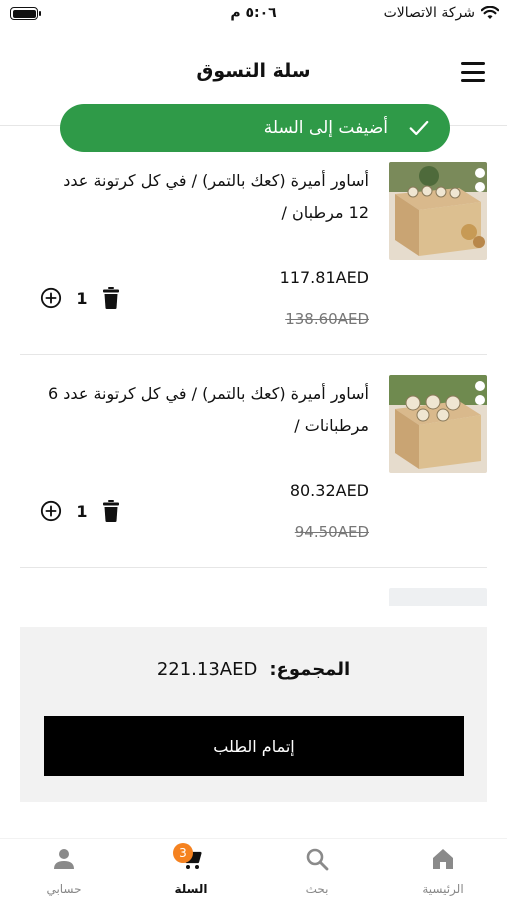  Describe the element at coordinates (443, 871) in the screenshot. I see `nav-item-home: الرئيسية` at that location.